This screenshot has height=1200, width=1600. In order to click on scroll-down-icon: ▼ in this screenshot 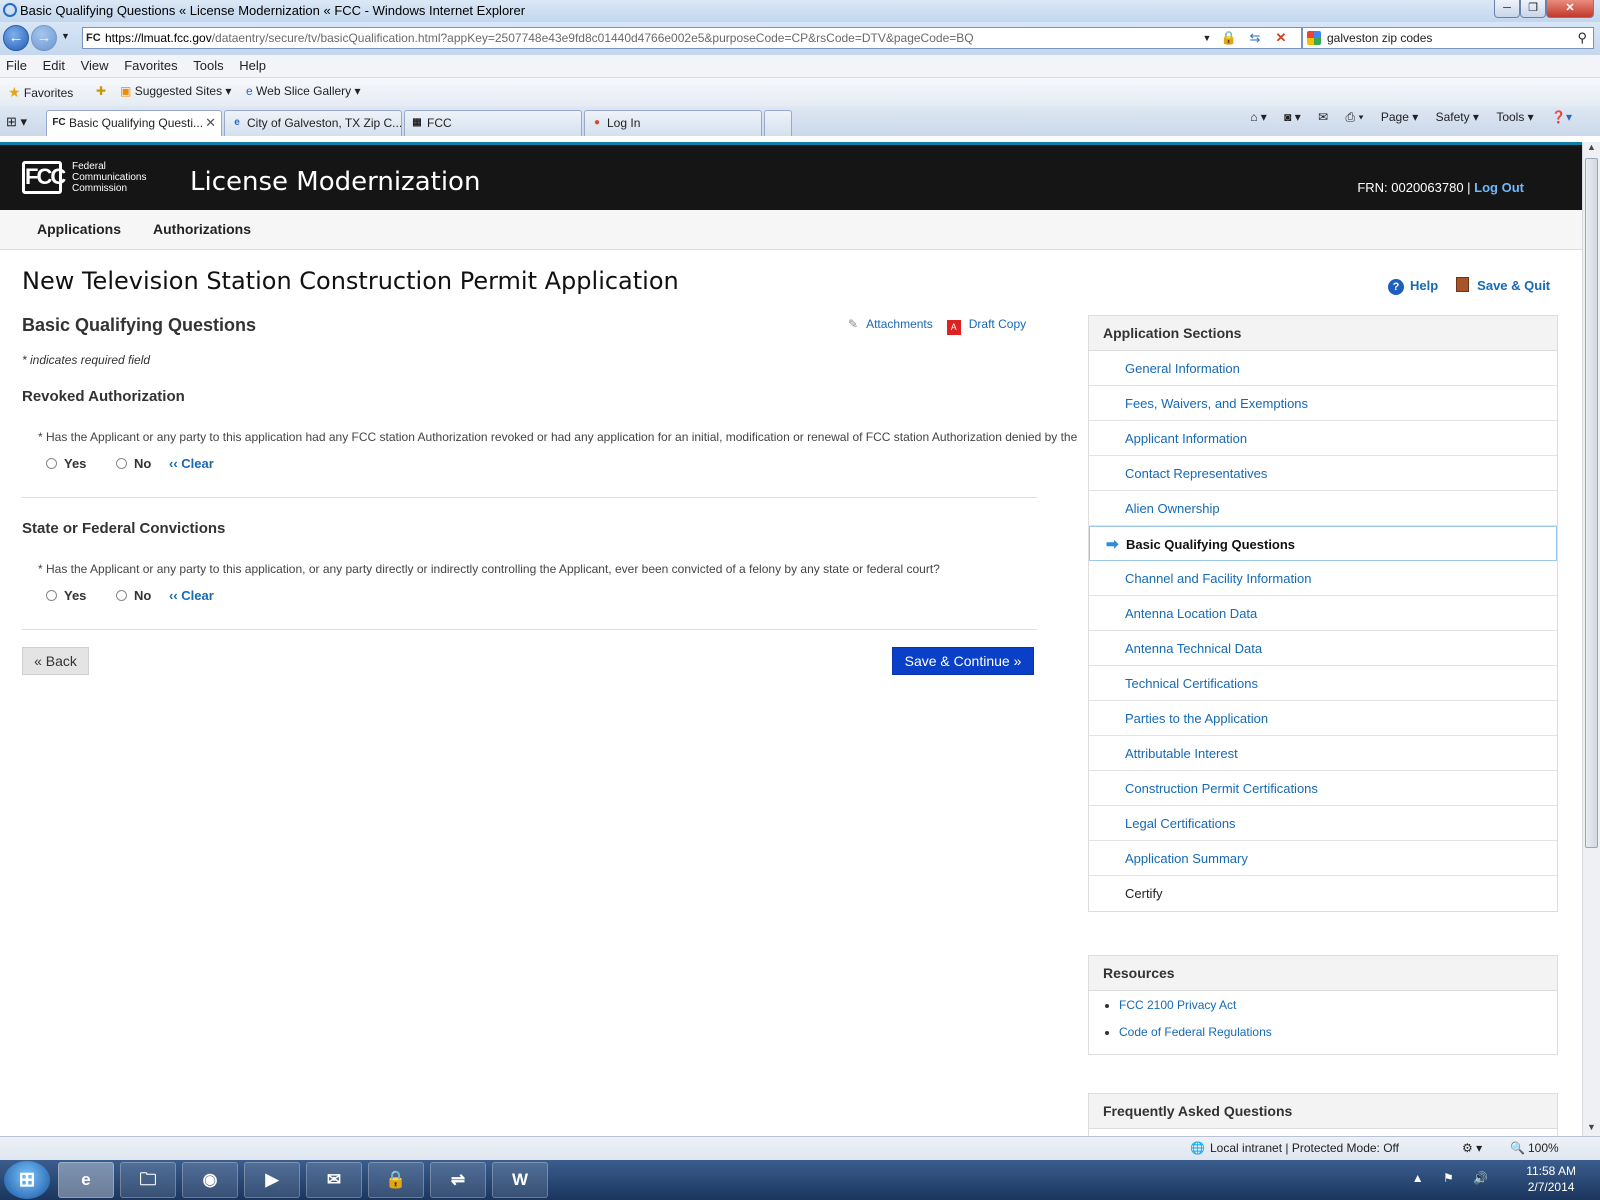, I will do `click(1591, 1129)`.